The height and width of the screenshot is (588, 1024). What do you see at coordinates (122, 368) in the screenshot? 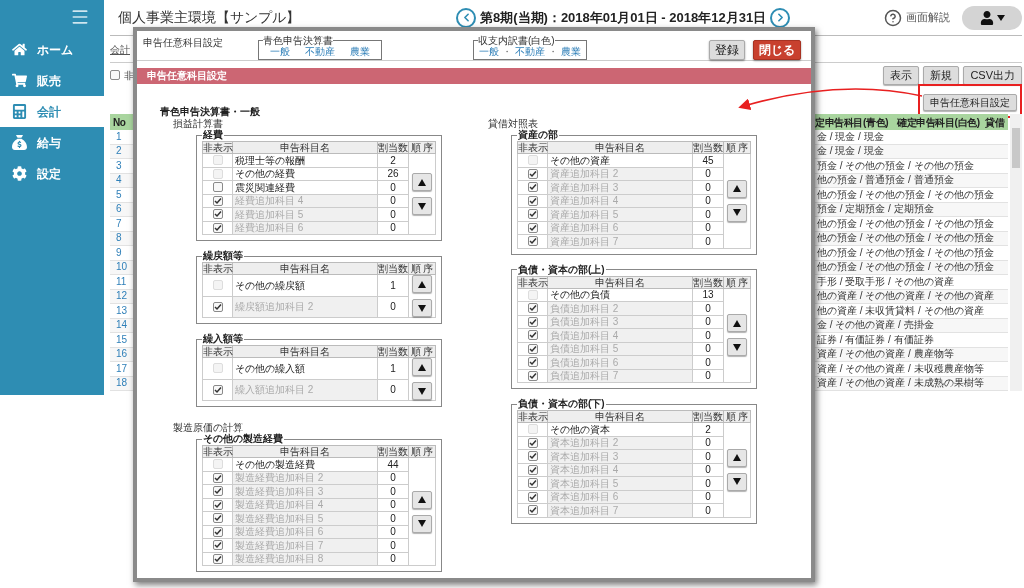
I see `row-number-link: 17` at bounding box center [122, 368].